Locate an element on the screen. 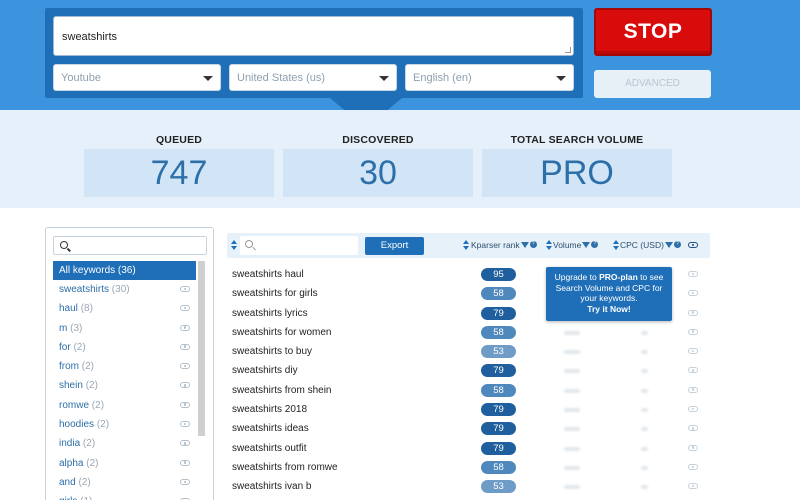 The height and width of the screenshot is (500, 800). country-select: United States (us) is located at coordinates (313, 77).